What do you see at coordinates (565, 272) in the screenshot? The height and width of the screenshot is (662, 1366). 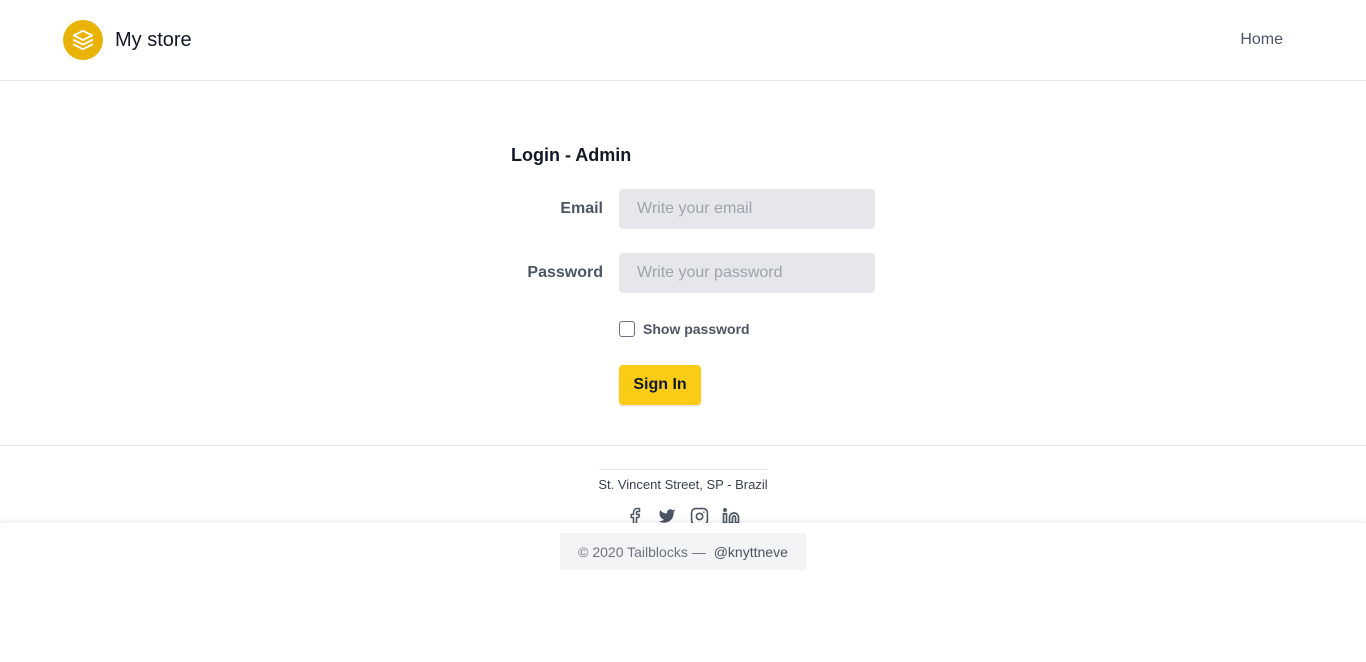 I see `password-label: Password` at bounding box center [565, 272].